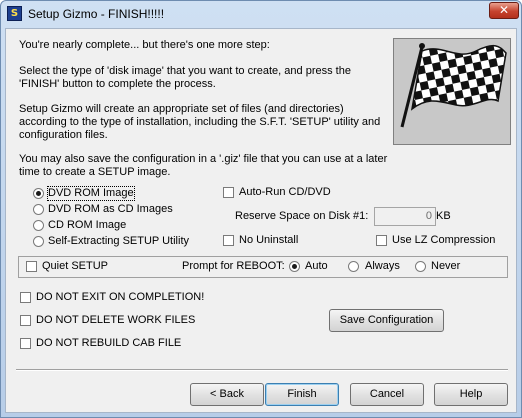 The image size is (522, 418). I want to click on button-separator, so click(262, 370).